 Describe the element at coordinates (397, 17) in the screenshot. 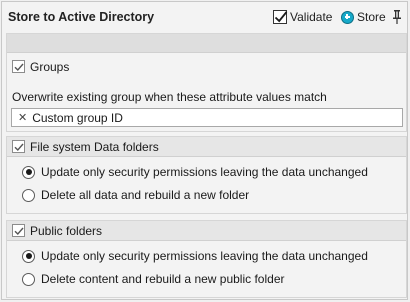

I see `pin-icon` at that location.